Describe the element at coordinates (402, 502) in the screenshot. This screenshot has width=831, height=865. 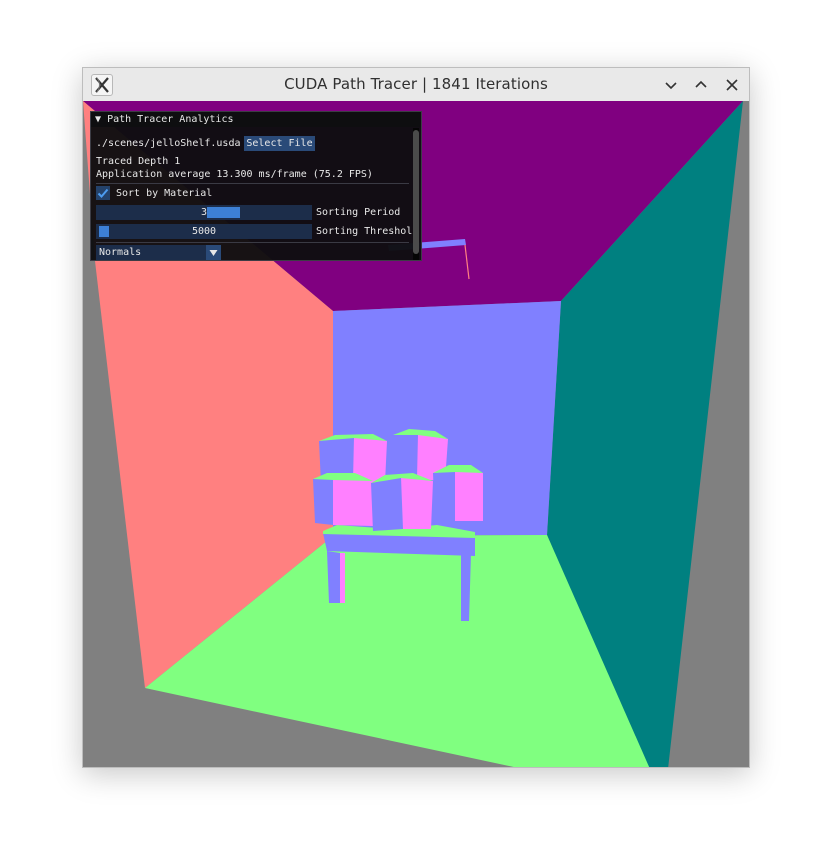
I see `jello-cube-front-center` at that location.